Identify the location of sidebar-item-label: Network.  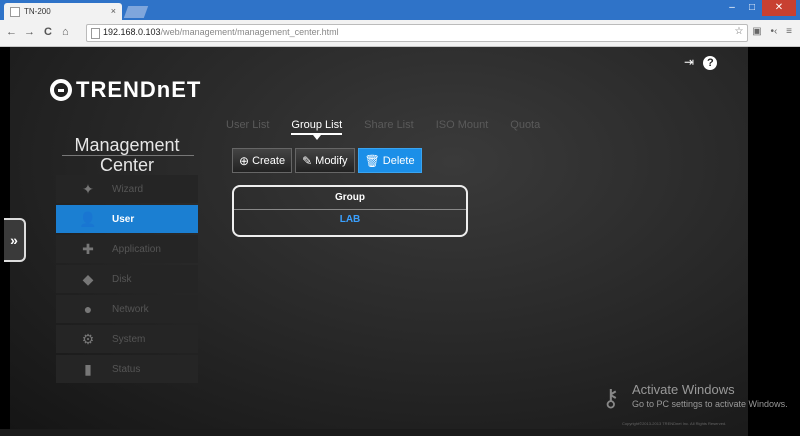
(130, 309).